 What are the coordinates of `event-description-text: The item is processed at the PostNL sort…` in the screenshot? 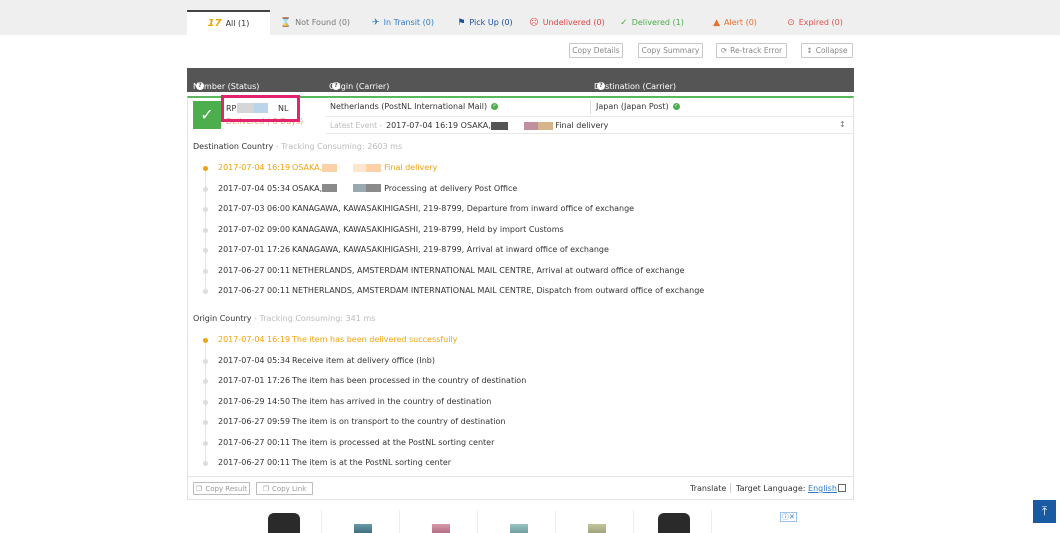 It's located at (393, 442).